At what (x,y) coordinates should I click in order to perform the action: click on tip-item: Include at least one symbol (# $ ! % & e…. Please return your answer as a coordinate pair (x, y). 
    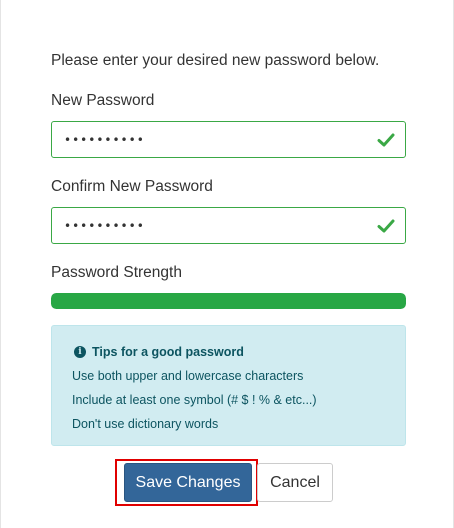
    Looking at the image, I should click on (194, 400).